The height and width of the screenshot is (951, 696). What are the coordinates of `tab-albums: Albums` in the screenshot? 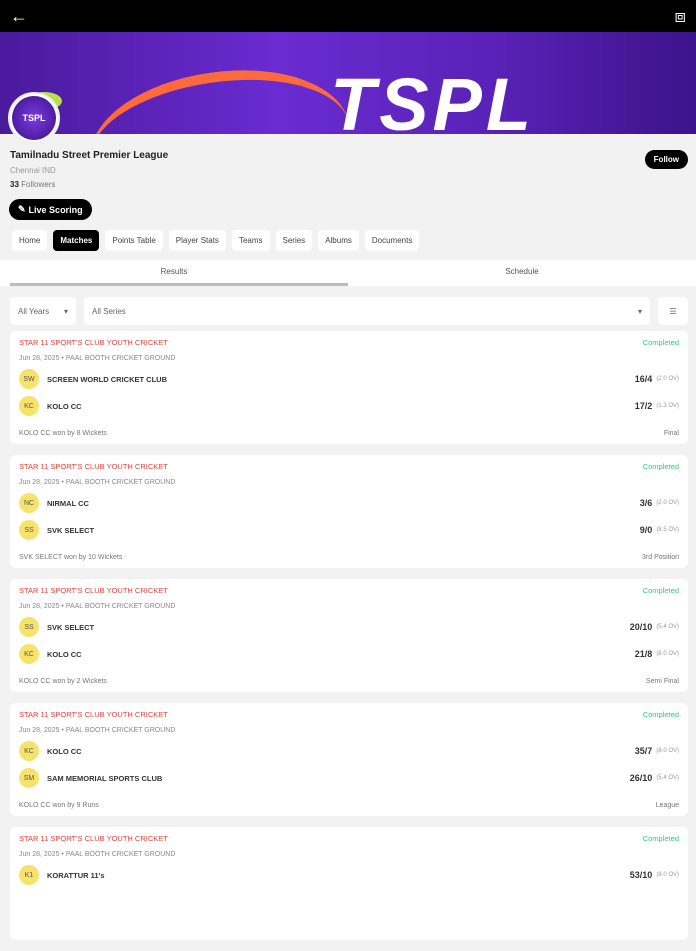 It's located at (338, 240).